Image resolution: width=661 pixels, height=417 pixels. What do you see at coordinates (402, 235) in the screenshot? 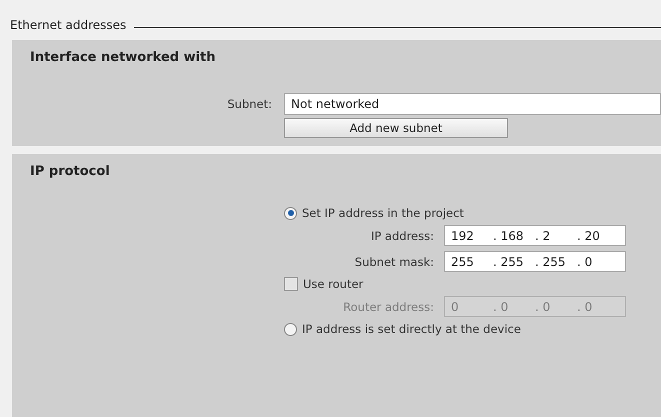
I see `field-label: IP address:` at bounding box center [402, 235].